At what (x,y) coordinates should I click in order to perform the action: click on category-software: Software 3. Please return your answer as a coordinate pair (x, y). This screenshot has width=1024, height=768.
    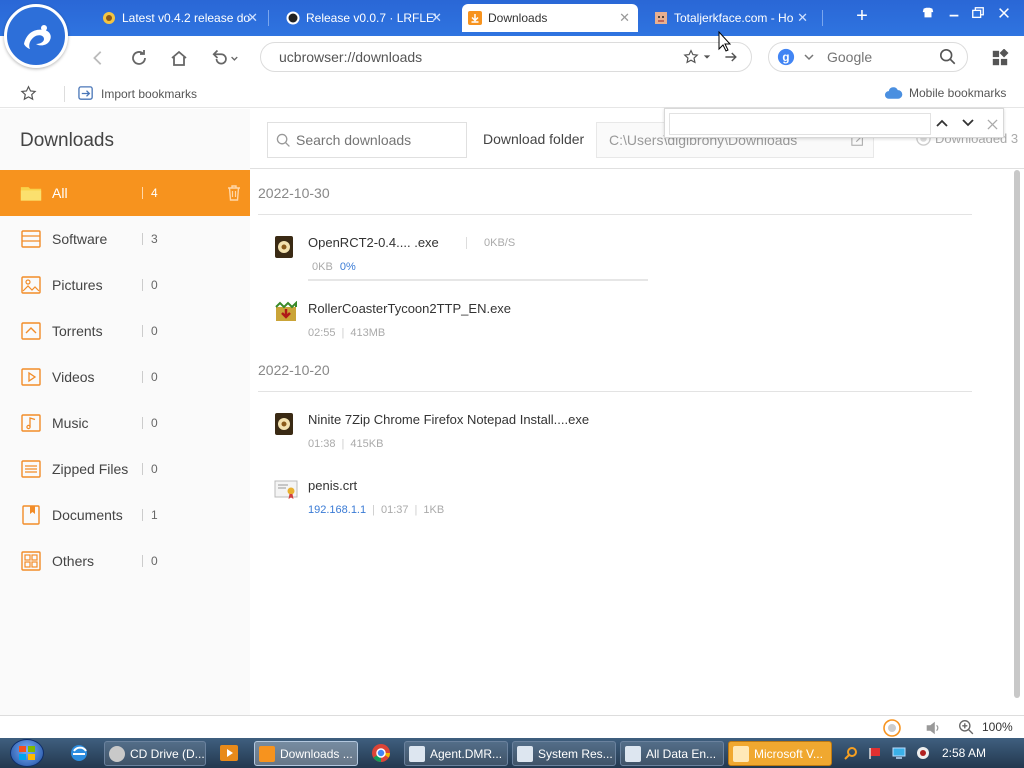
    Looking at the image, I should click on (125, 239).